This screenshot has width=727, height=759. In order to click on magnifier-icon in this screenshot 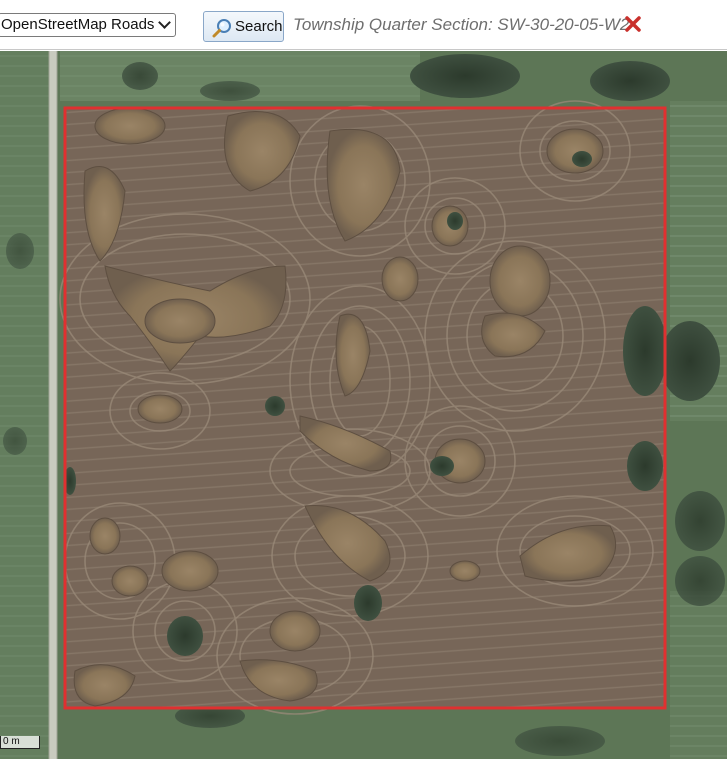, I will do `click(221, 28)`.